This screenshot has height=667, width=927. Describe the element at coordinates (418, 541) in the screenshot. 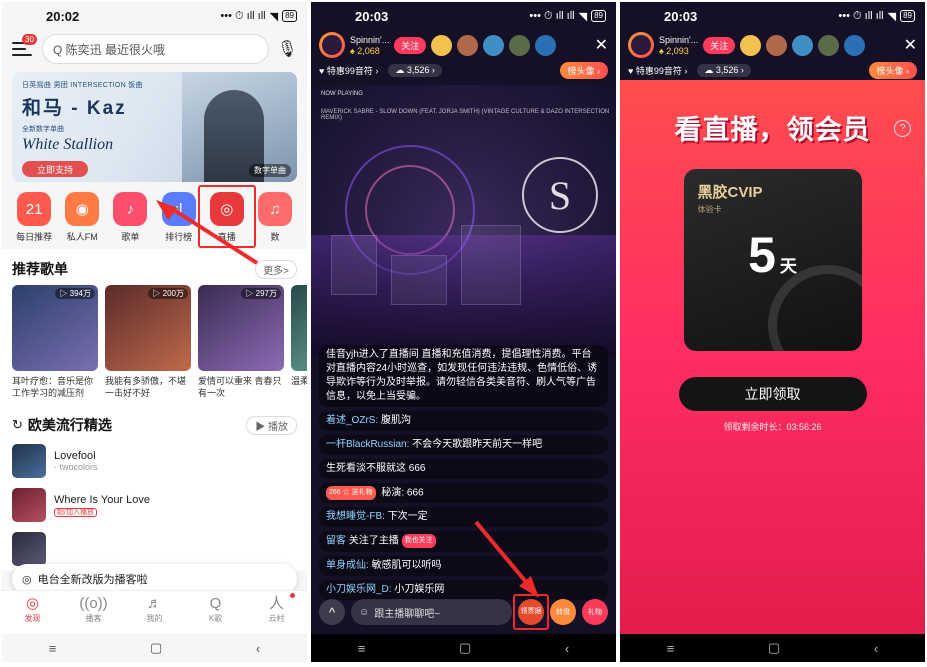

I see `follow-inline-button: 我也关注` at that location.